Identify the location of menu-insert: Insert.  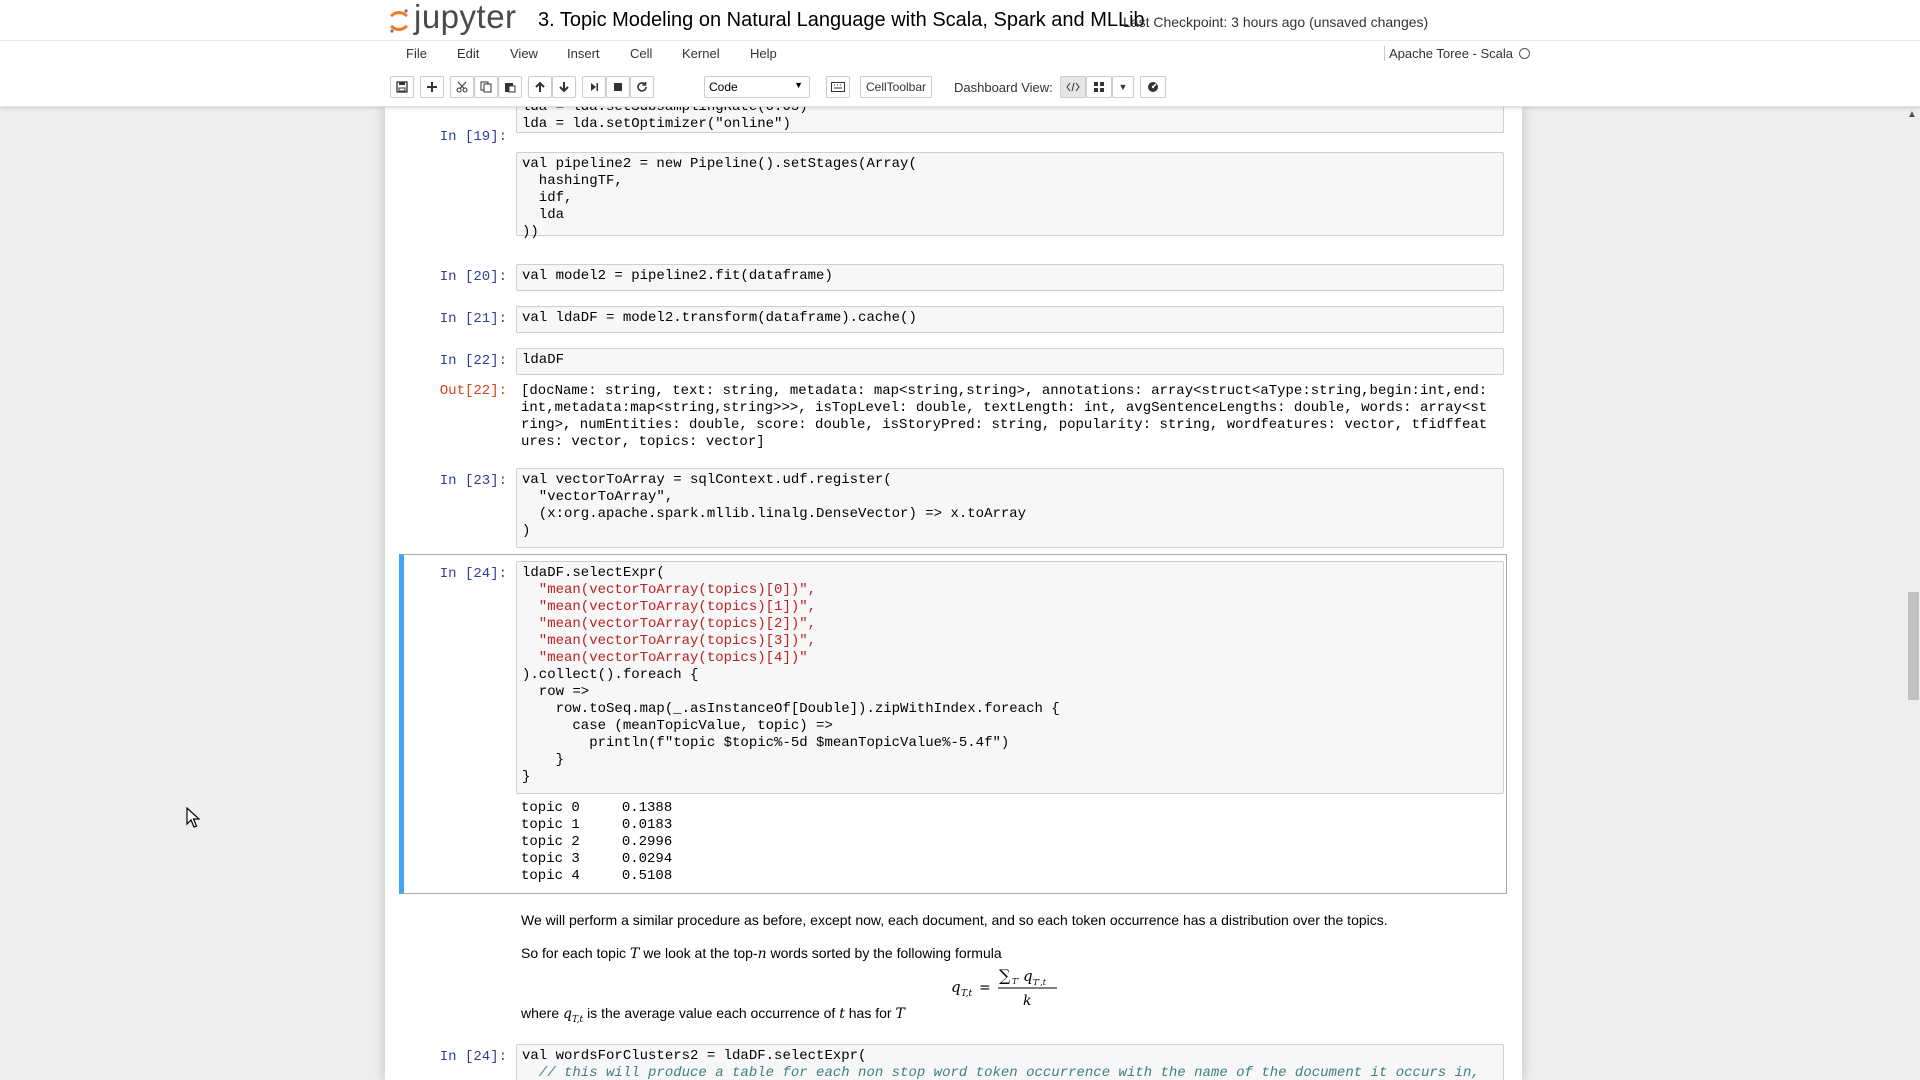
(583, 53).